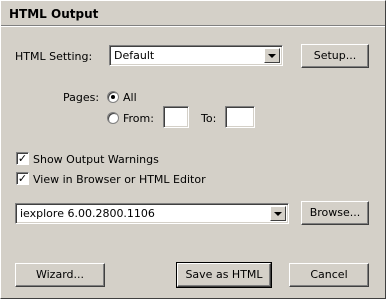  Describe the element at coordinates (54, 14) in the screenshot. I see `dialog-title: HTML Output` at that location.